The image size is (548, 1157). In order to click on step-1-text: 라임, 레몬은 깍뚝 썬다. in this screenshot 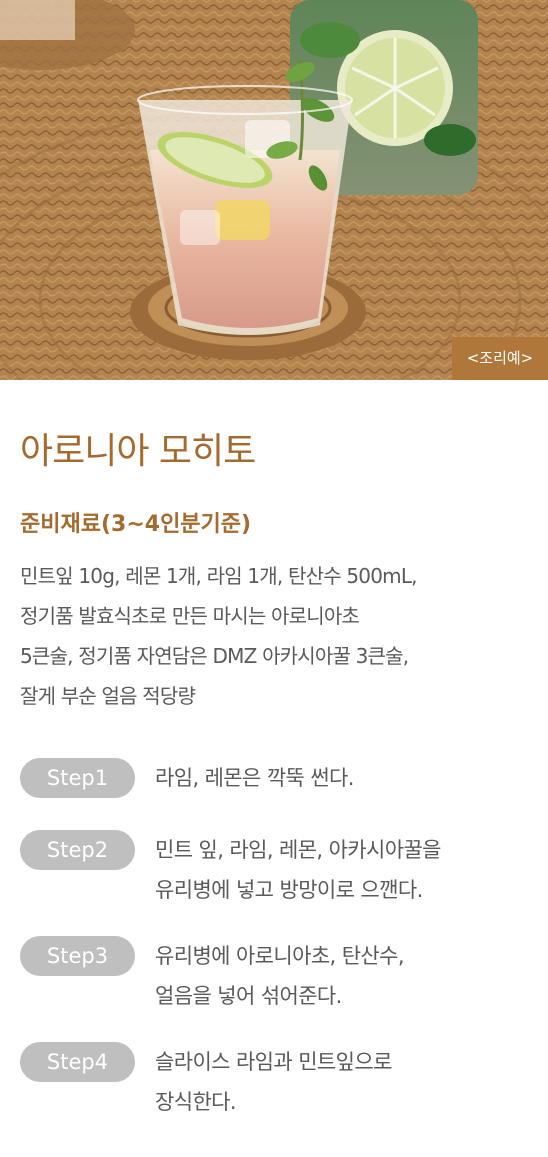, I will do `click(254, 778)`.